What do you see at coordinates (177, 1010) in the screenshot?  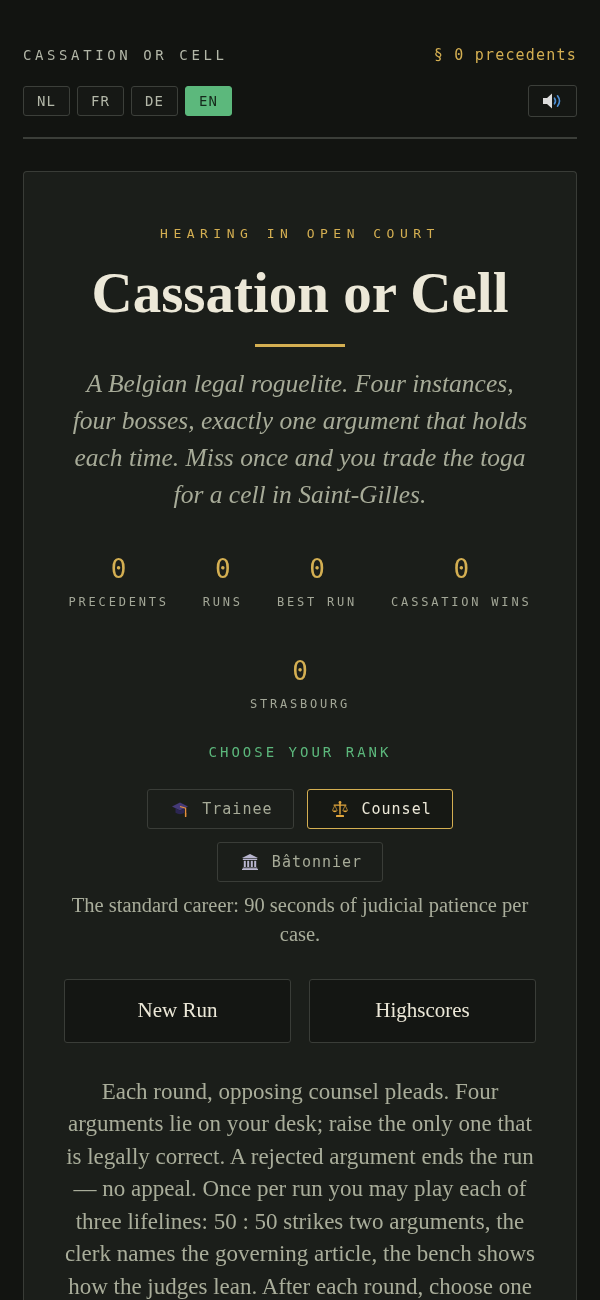 I see `new-run-button: New Run` at bounding box center [177, 1010].